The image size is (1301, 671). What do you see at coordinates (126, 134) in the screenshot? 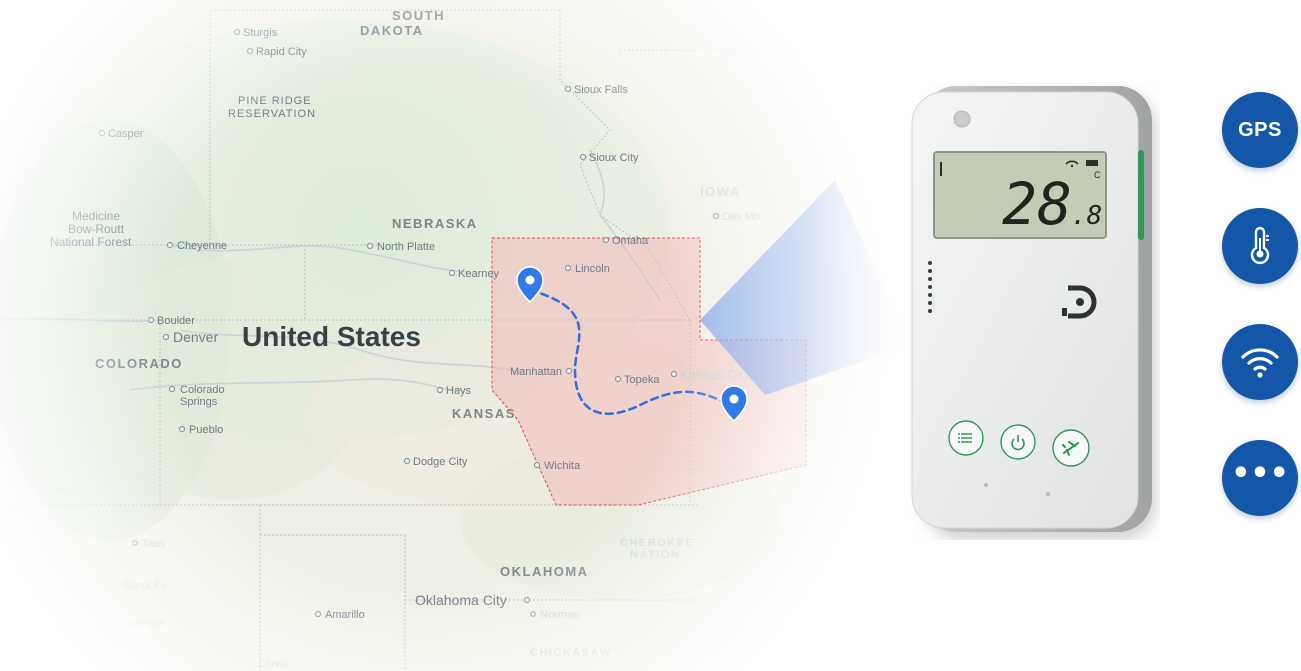
I see `city-label: Casper` at bounding box center [126, 134].